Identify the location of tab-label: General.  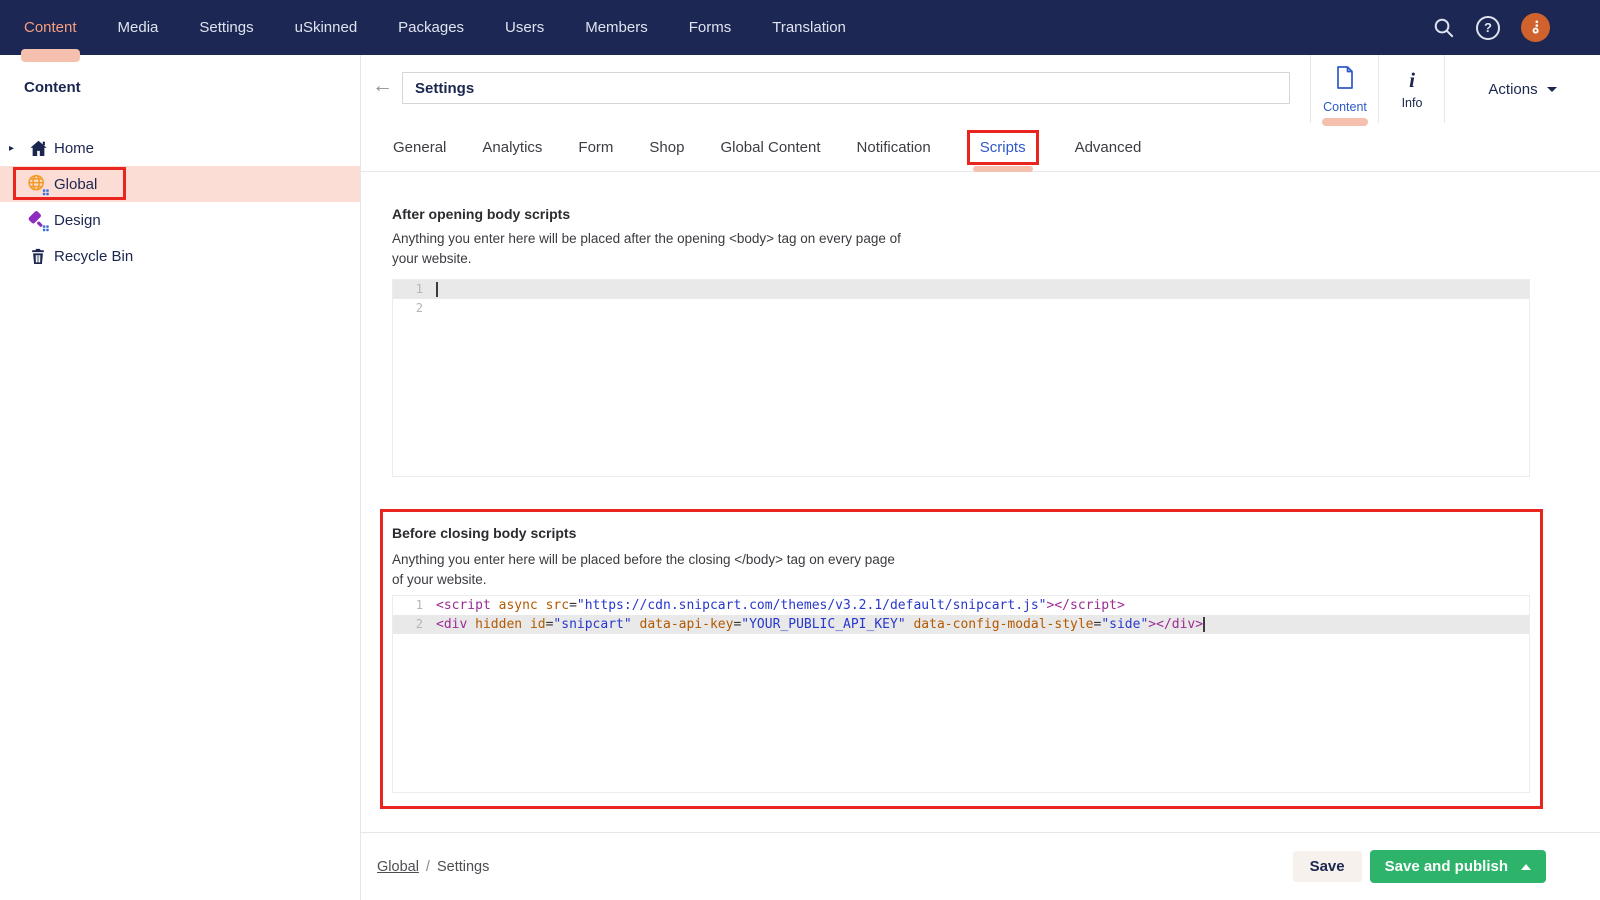
(420, 147).